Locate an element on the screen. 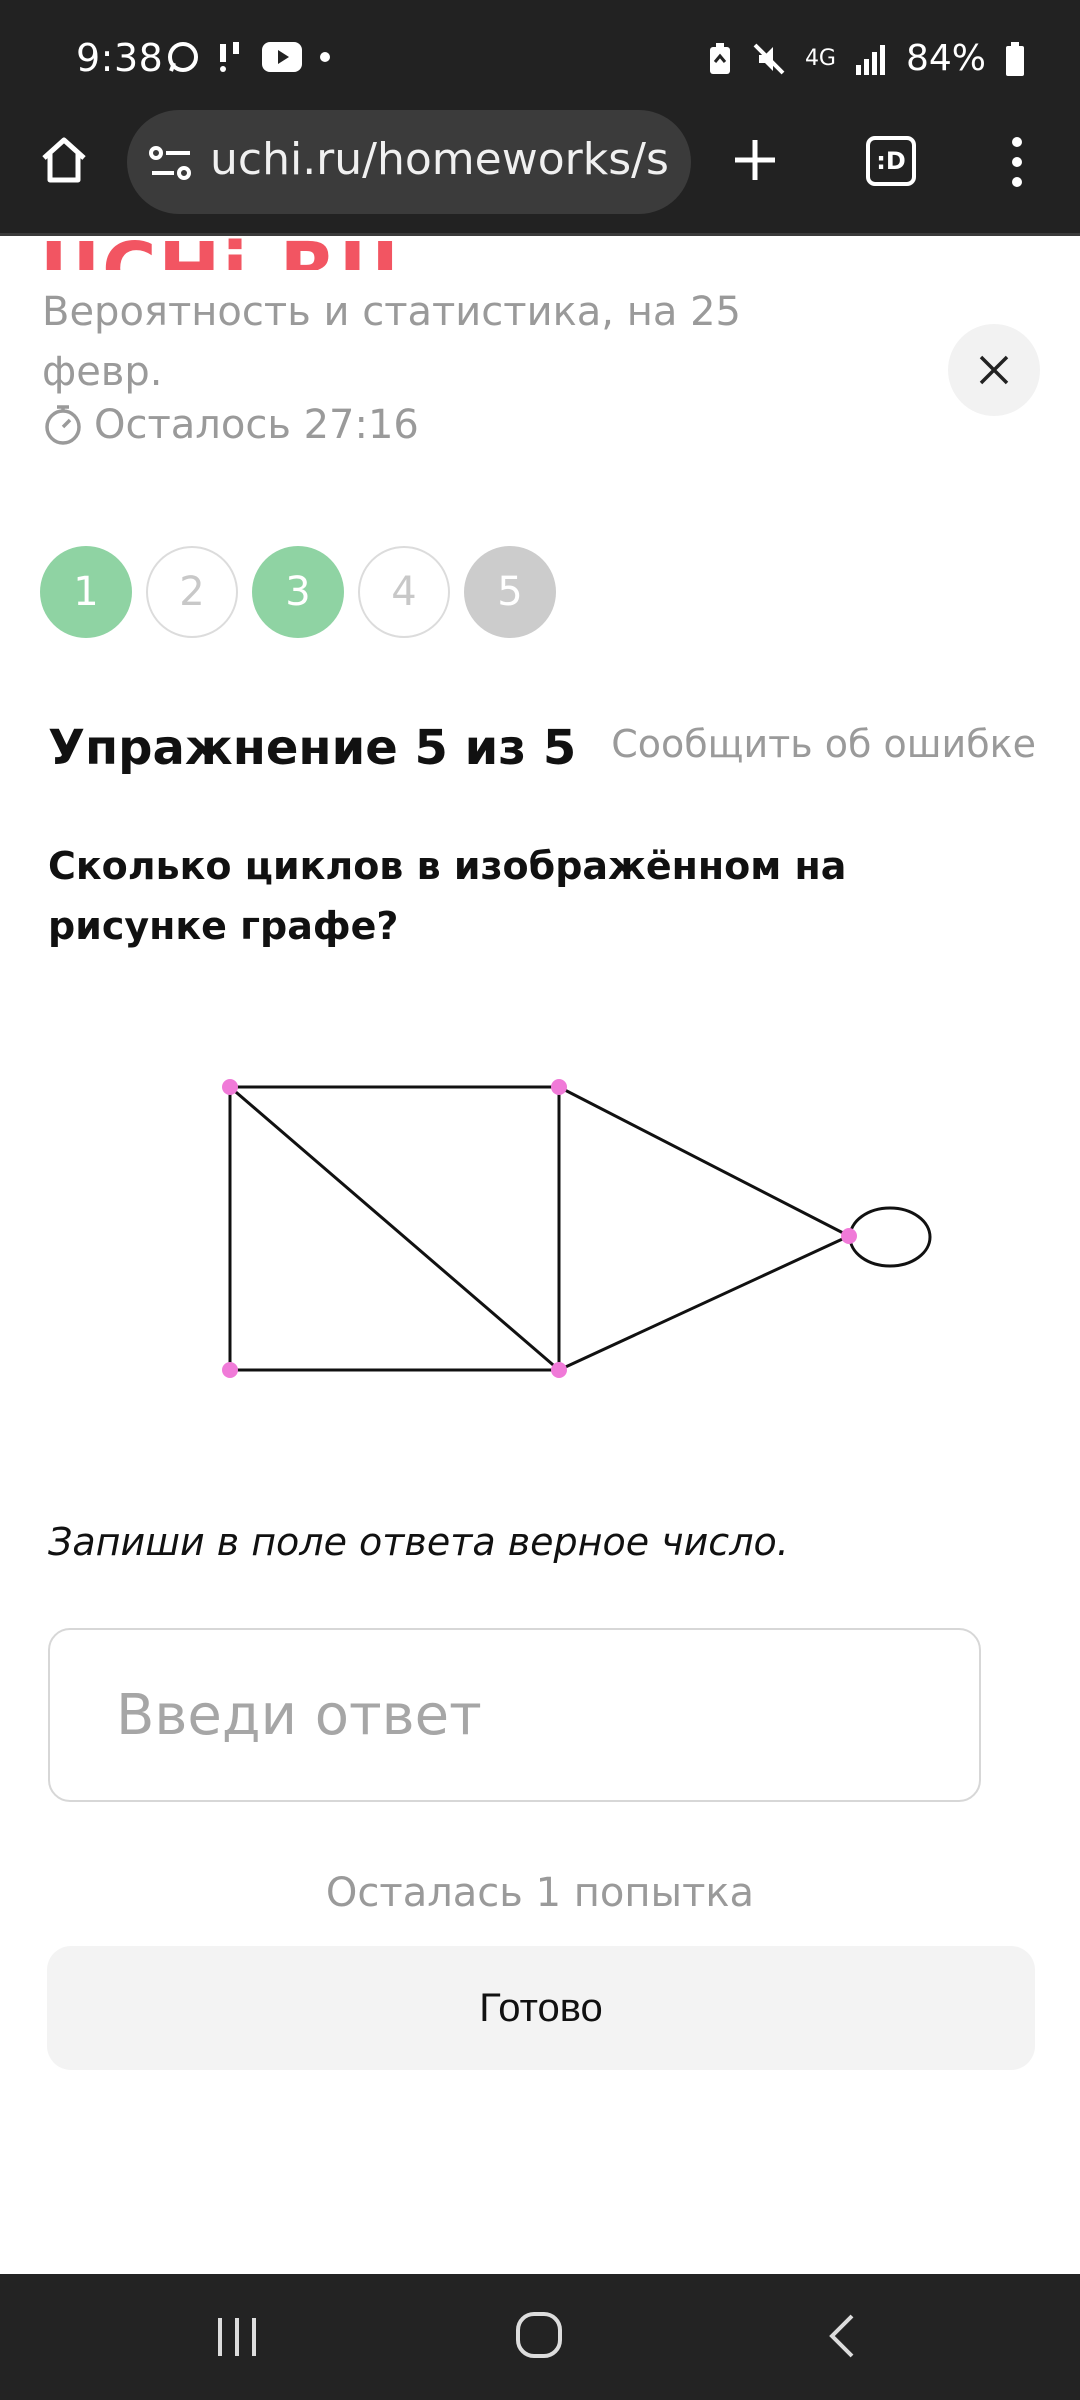 The image size is (1080, 2400). step-5-label: 5 is located at coordinates (510, 592).